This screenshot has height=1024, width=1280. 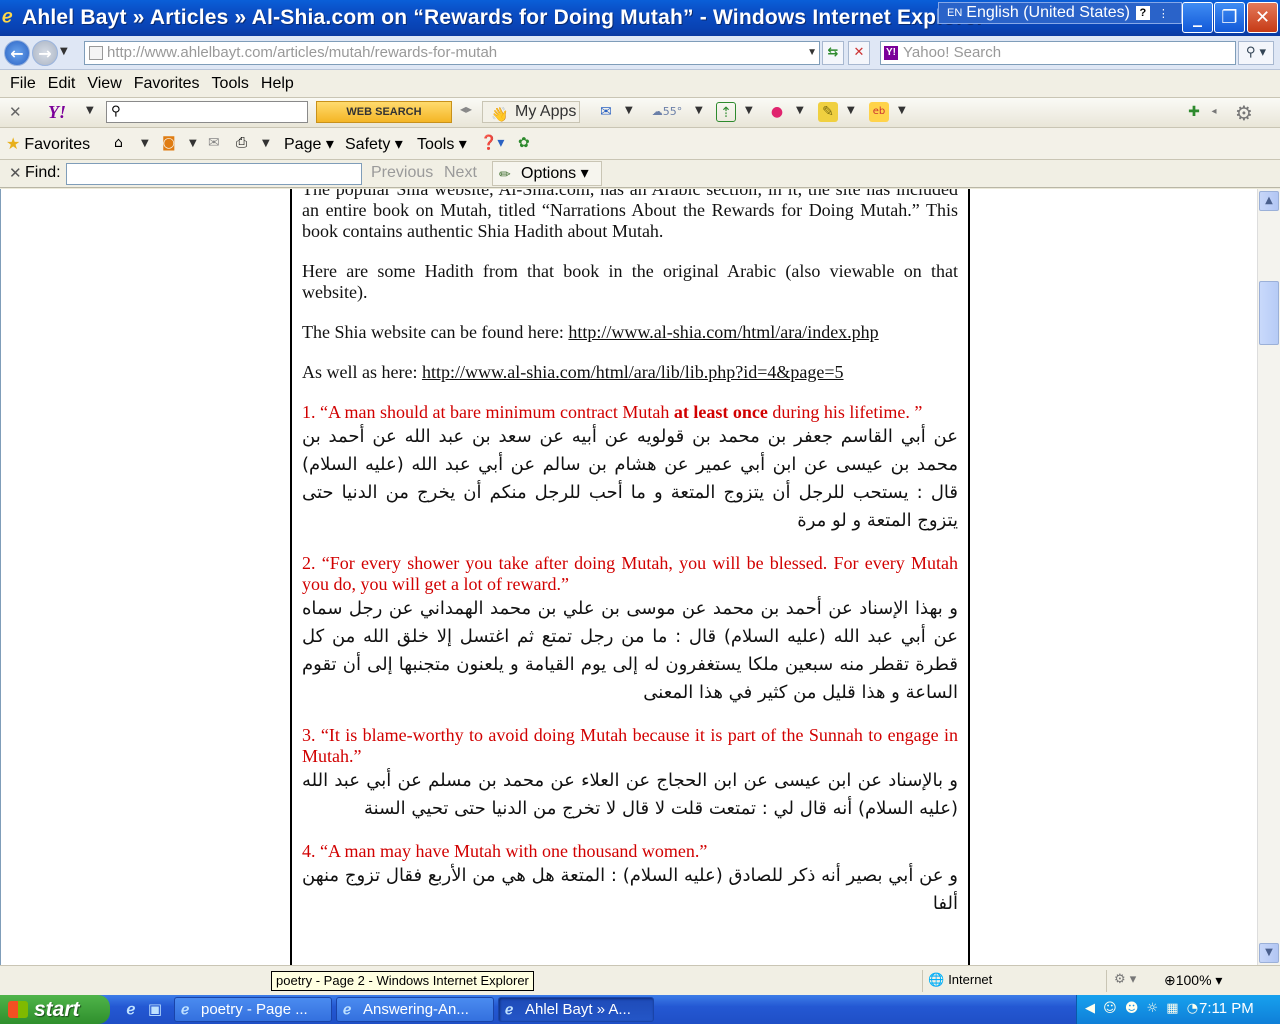 I want to click on search-input: Y! Yahoo! Search, so click(x=1058, y=53).